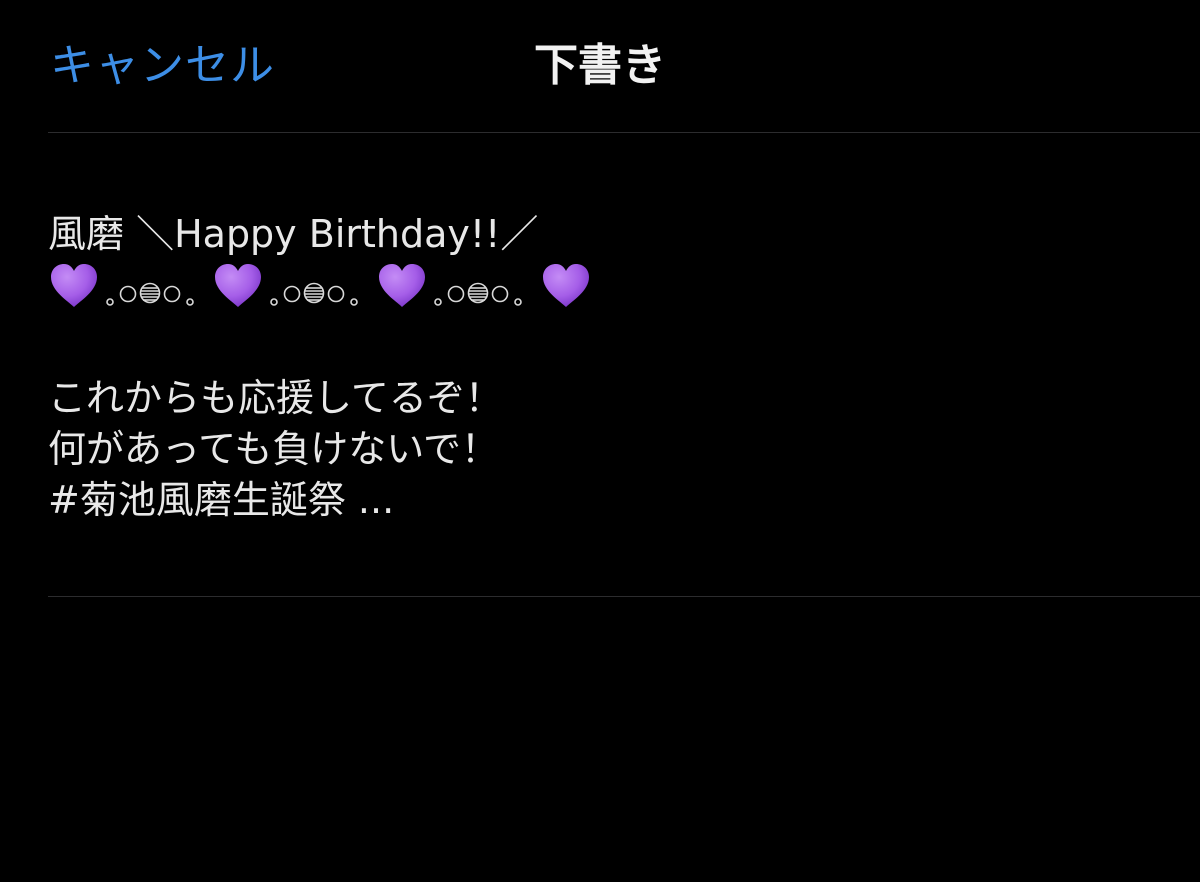  Describe the element at coordinates (608, 343) in the screenshot. I see `draft-blank-line` at that location.